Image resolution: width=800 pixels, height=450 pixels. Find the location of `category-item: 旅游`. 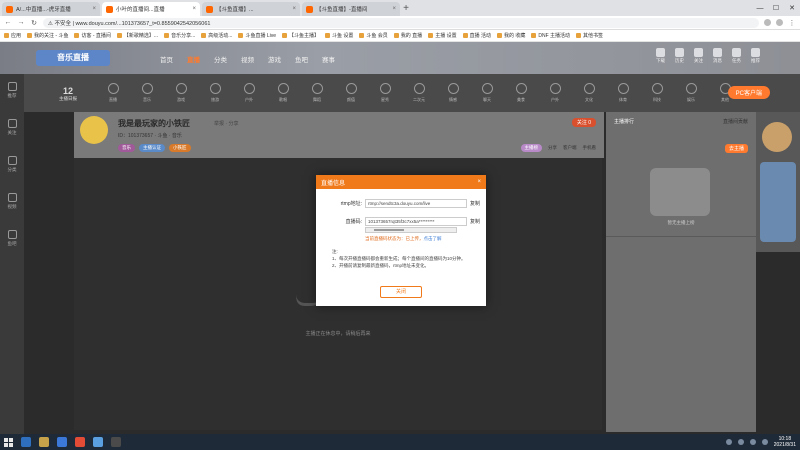

category-item: 旅游 is located at coordinates (215, 93).